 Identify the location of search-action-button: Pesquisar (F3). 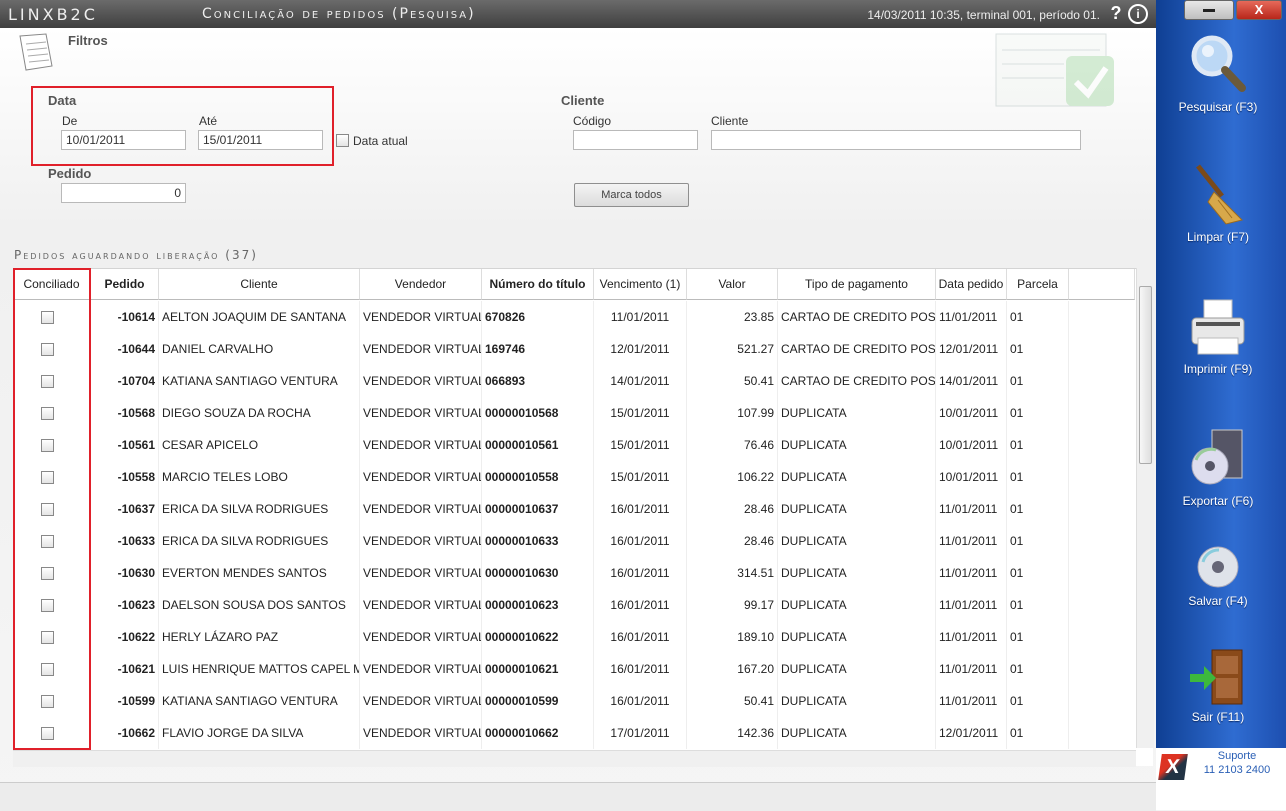
(1218, 73).